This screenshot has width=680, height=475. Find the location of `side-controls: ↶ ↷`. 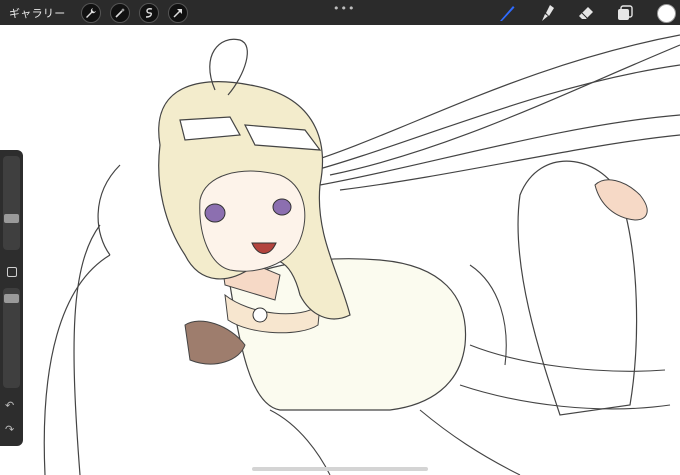

side-controls: ↶ ↷ is located at coordinates (11, 298).